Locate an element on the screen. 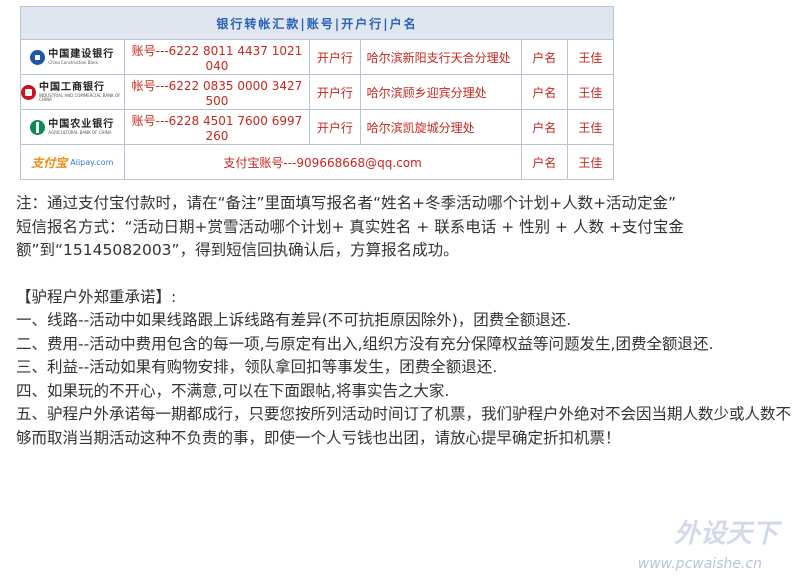 The width and height of the screenshot is (802, 580). branch-name: 哈尔滨新阳支行天合分理处 is located at coordinates (440, 57).